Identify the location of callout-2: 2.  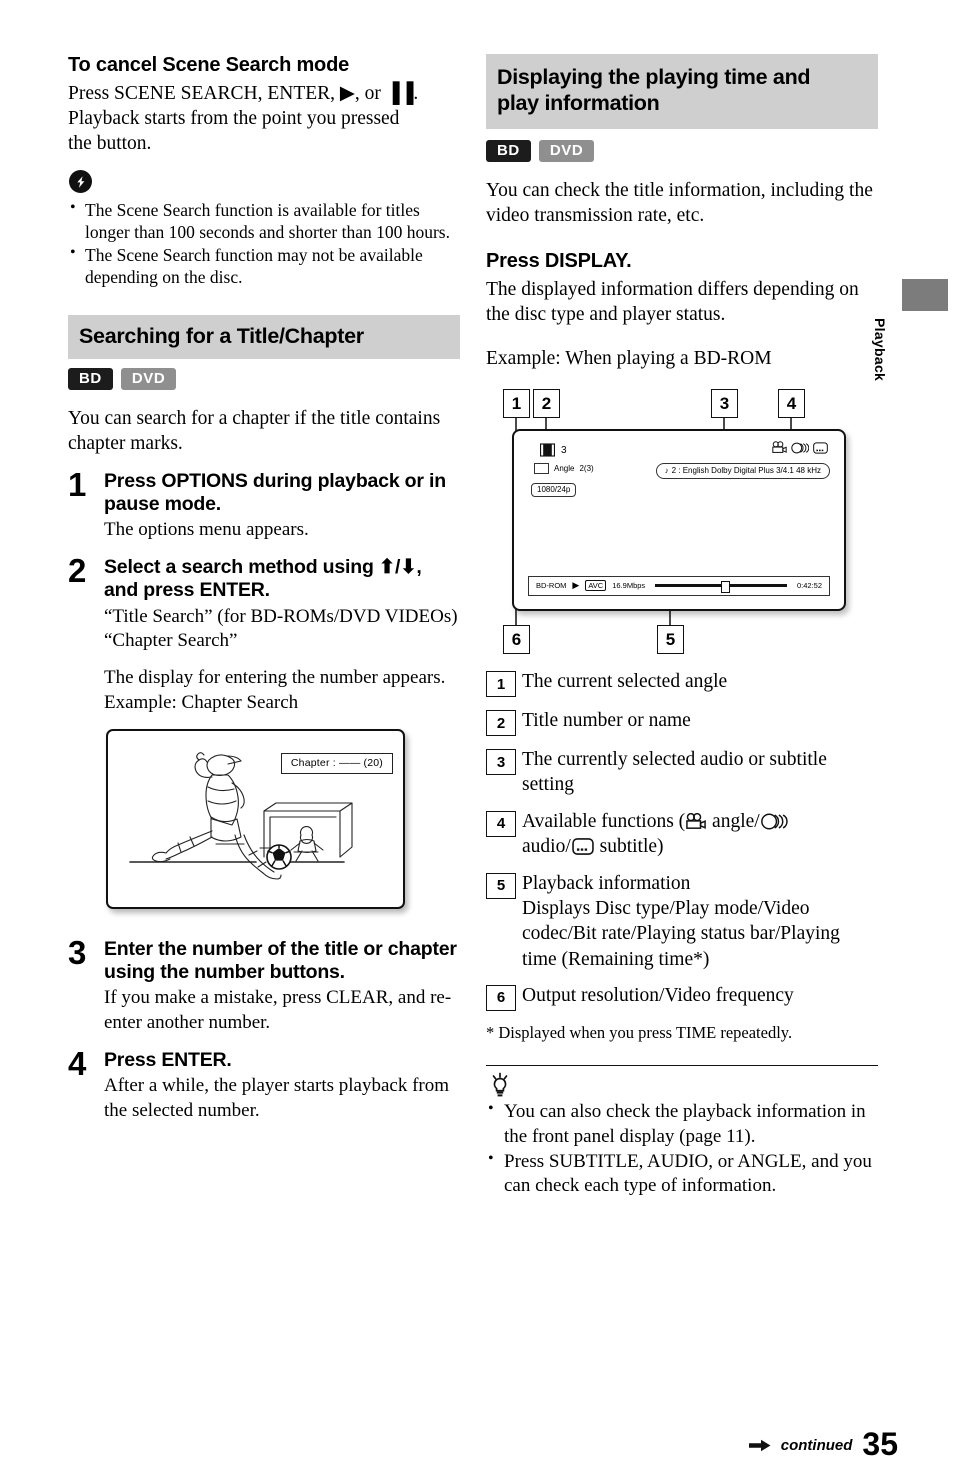
(546, 404).